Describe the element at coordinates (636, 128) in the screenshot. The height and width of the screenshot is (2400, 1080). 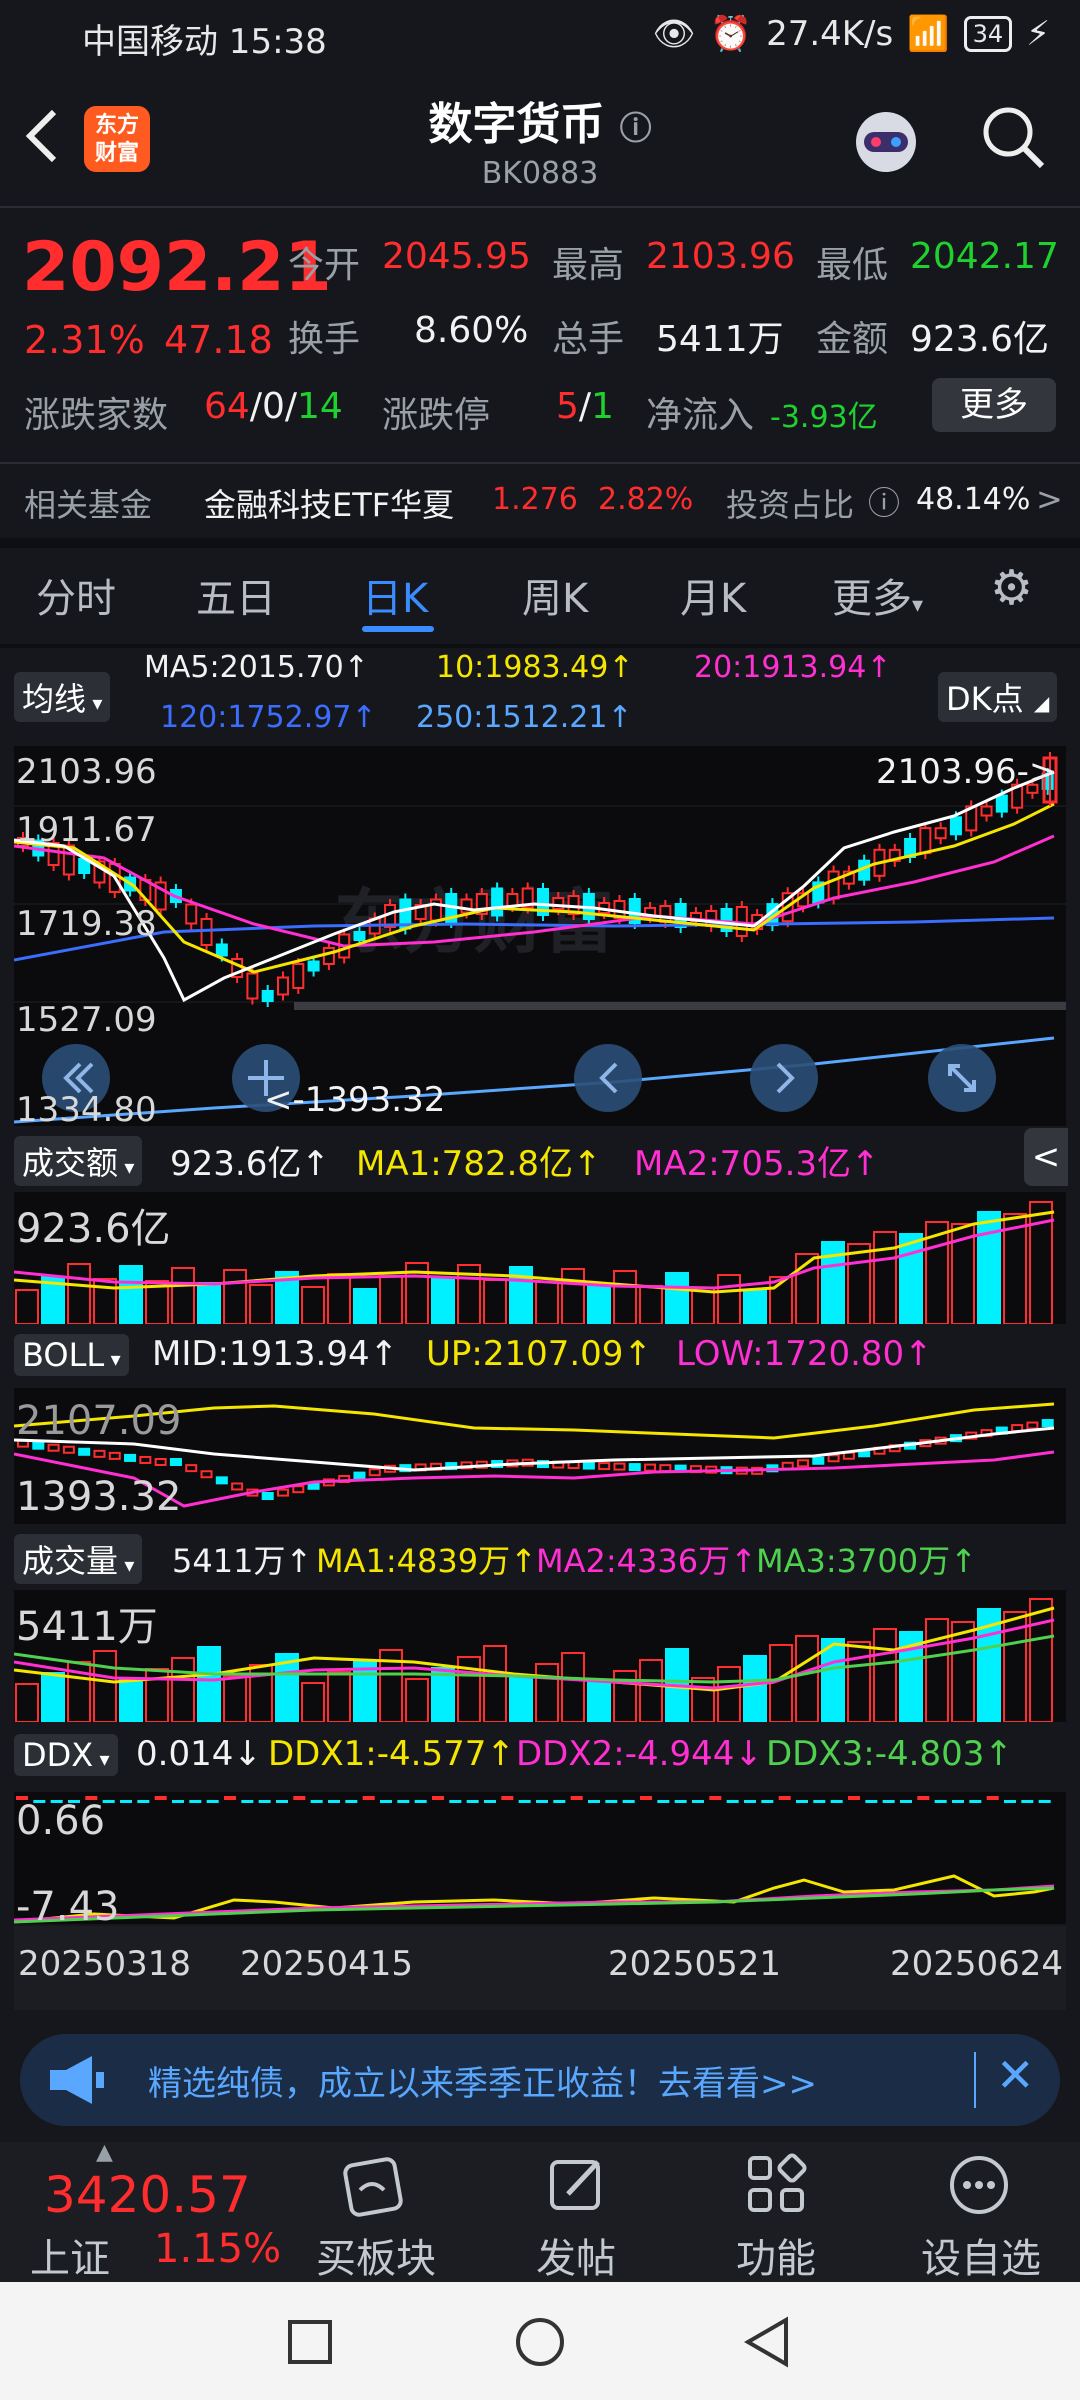
I see `info-icon: ⓘ` at that location.